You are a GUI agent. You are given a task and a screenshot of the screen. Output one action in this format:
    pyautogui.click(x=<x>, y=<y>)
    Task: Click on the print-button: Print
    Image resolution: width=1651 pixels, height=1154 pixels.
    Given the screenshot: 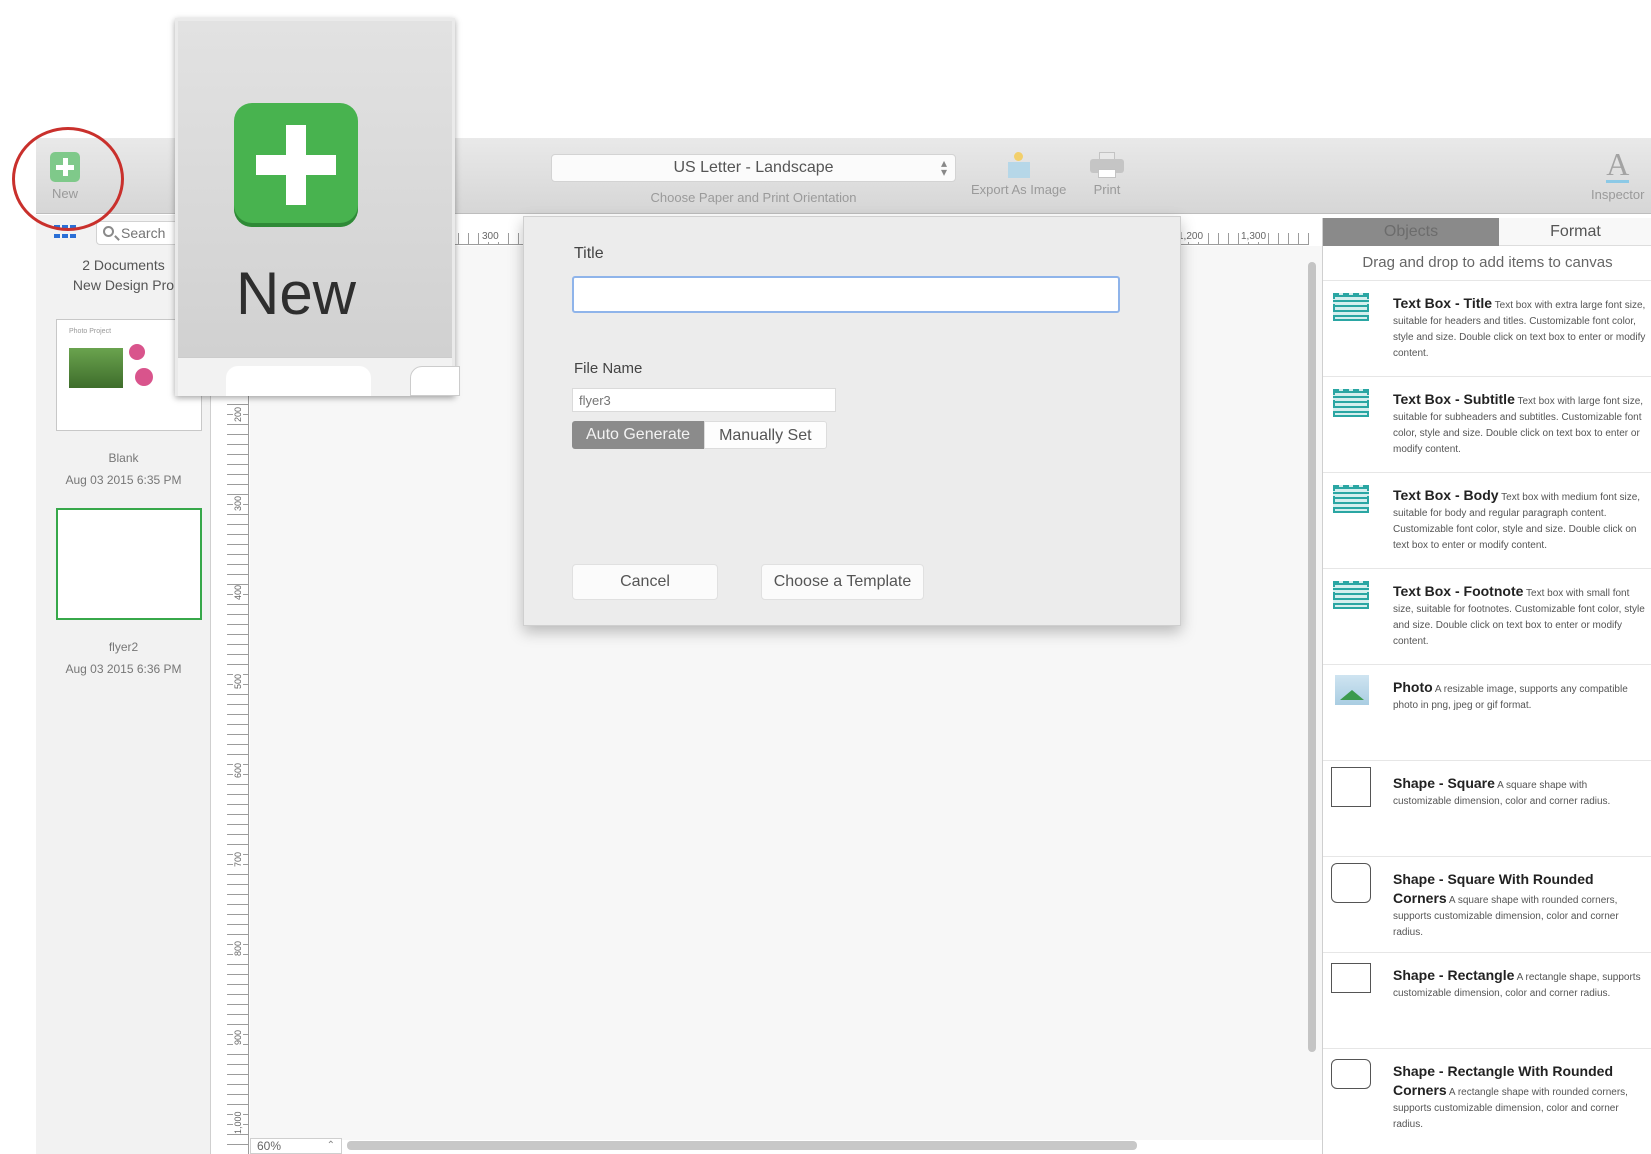 What is the action you would take?
    pyautogui.click(x=1107, y=174)
    